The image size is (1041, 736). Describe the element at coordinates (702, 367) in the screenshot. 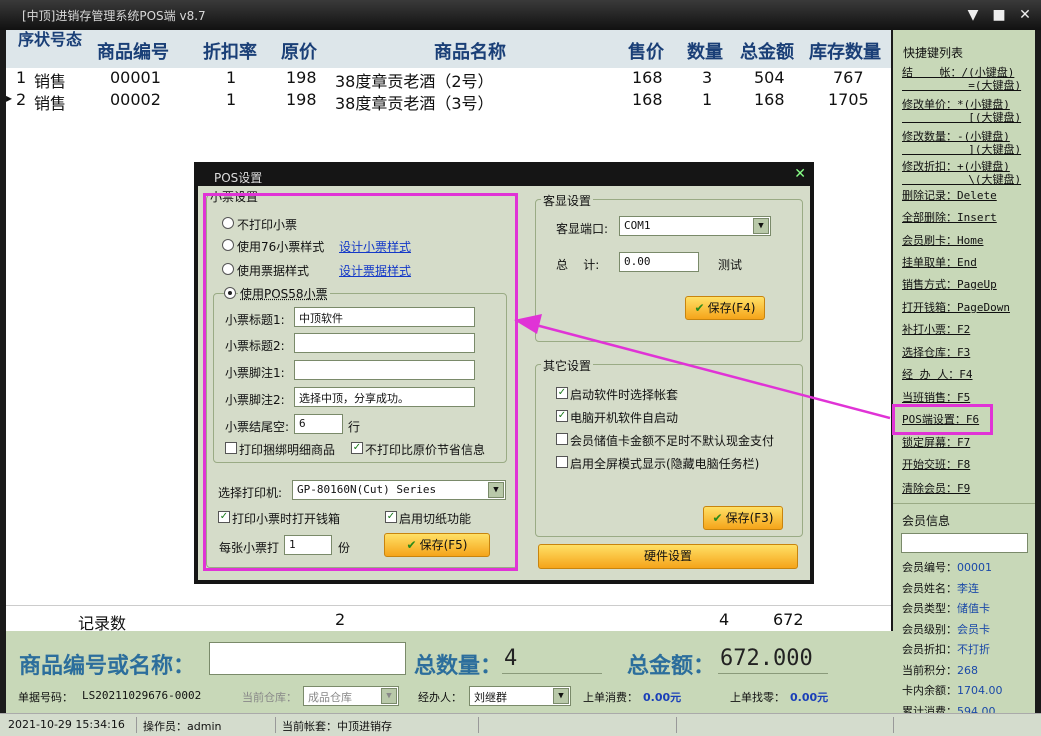

I see `annotation-arrow` at that location.